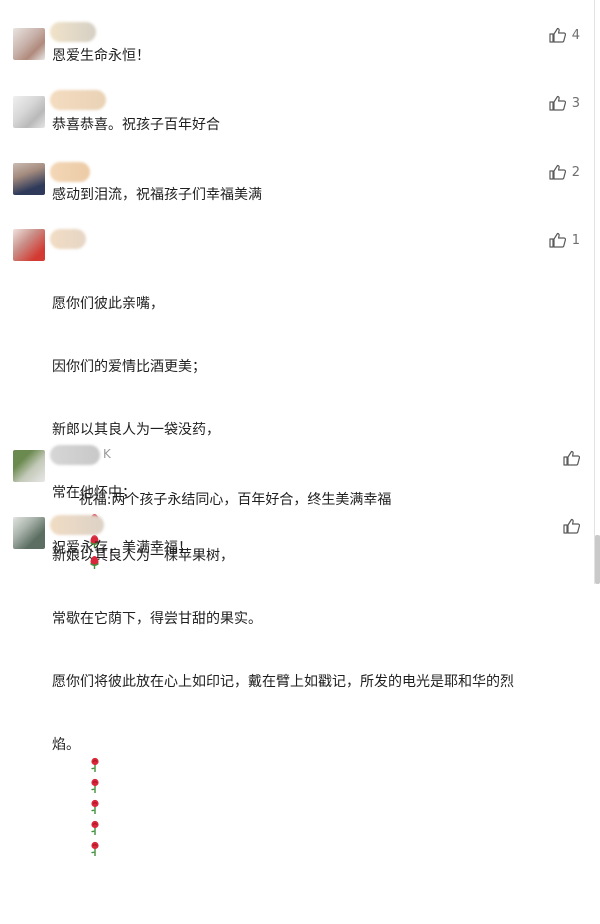  I want to click on like-button: 3, so click(564, 103).